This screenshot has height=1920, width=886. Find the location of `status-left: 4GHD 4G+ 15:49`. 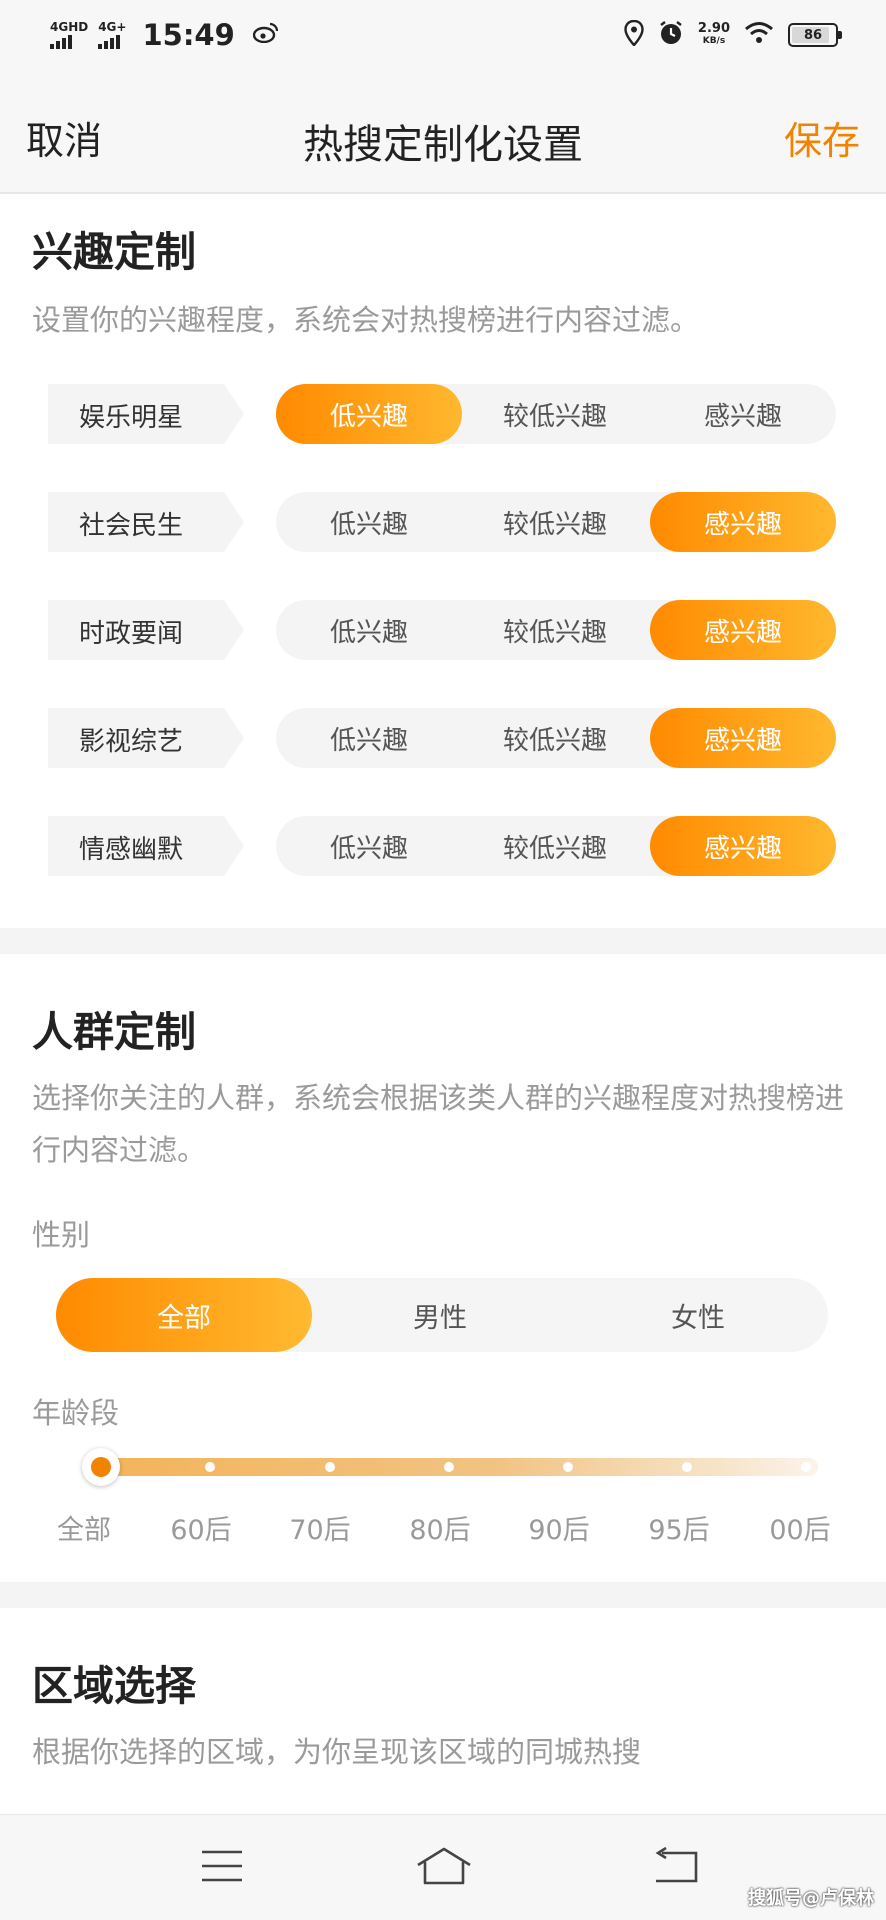

status-left: 4GHD 4G+ 15:49 is located at coordinates (164, 35).